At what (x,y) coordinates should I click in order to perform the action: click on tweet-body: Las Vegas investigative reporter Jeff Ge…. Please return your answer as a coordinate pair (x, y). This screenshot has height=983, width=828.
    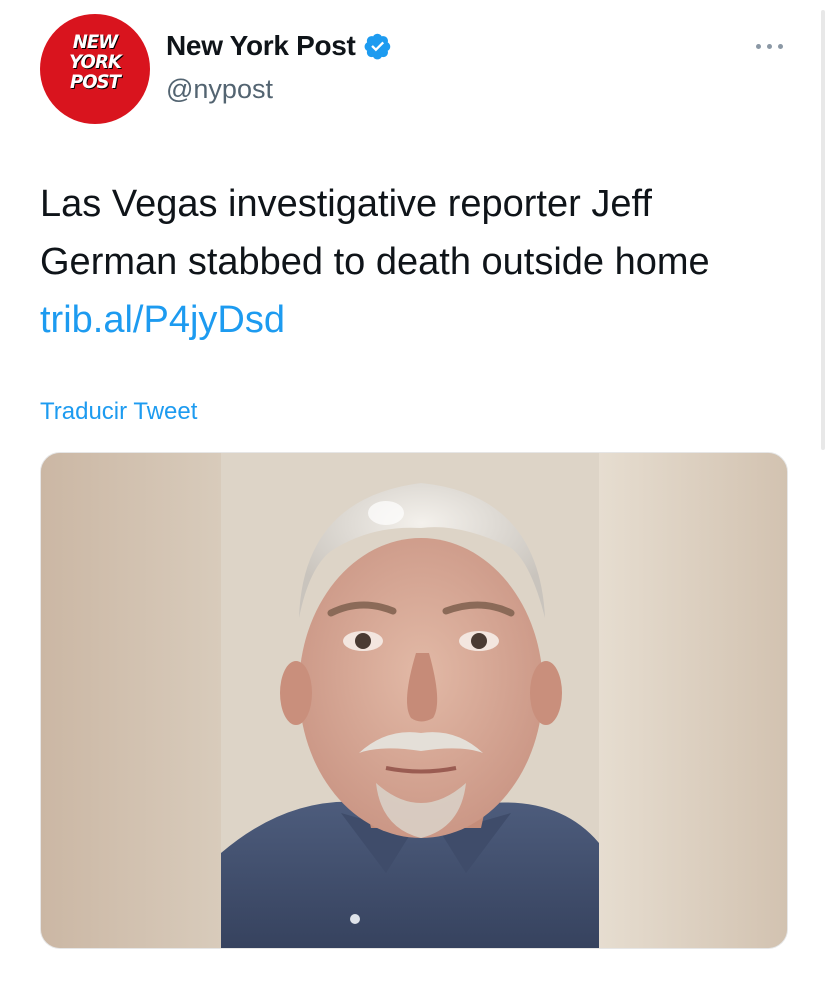
    Looking at the image, I should click on (375, 233).